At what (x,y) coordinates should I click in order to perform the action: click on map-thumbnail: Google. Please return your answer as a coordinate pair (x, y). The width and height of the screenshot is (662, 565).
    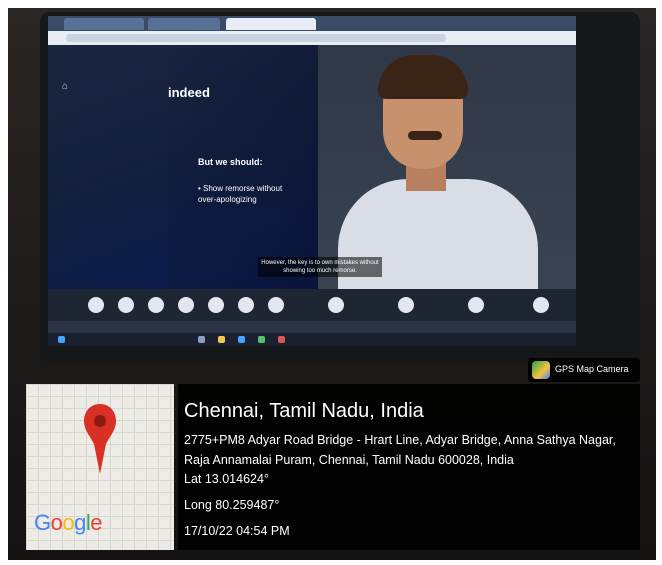
    Looking at the image, I should click on (100, 467).